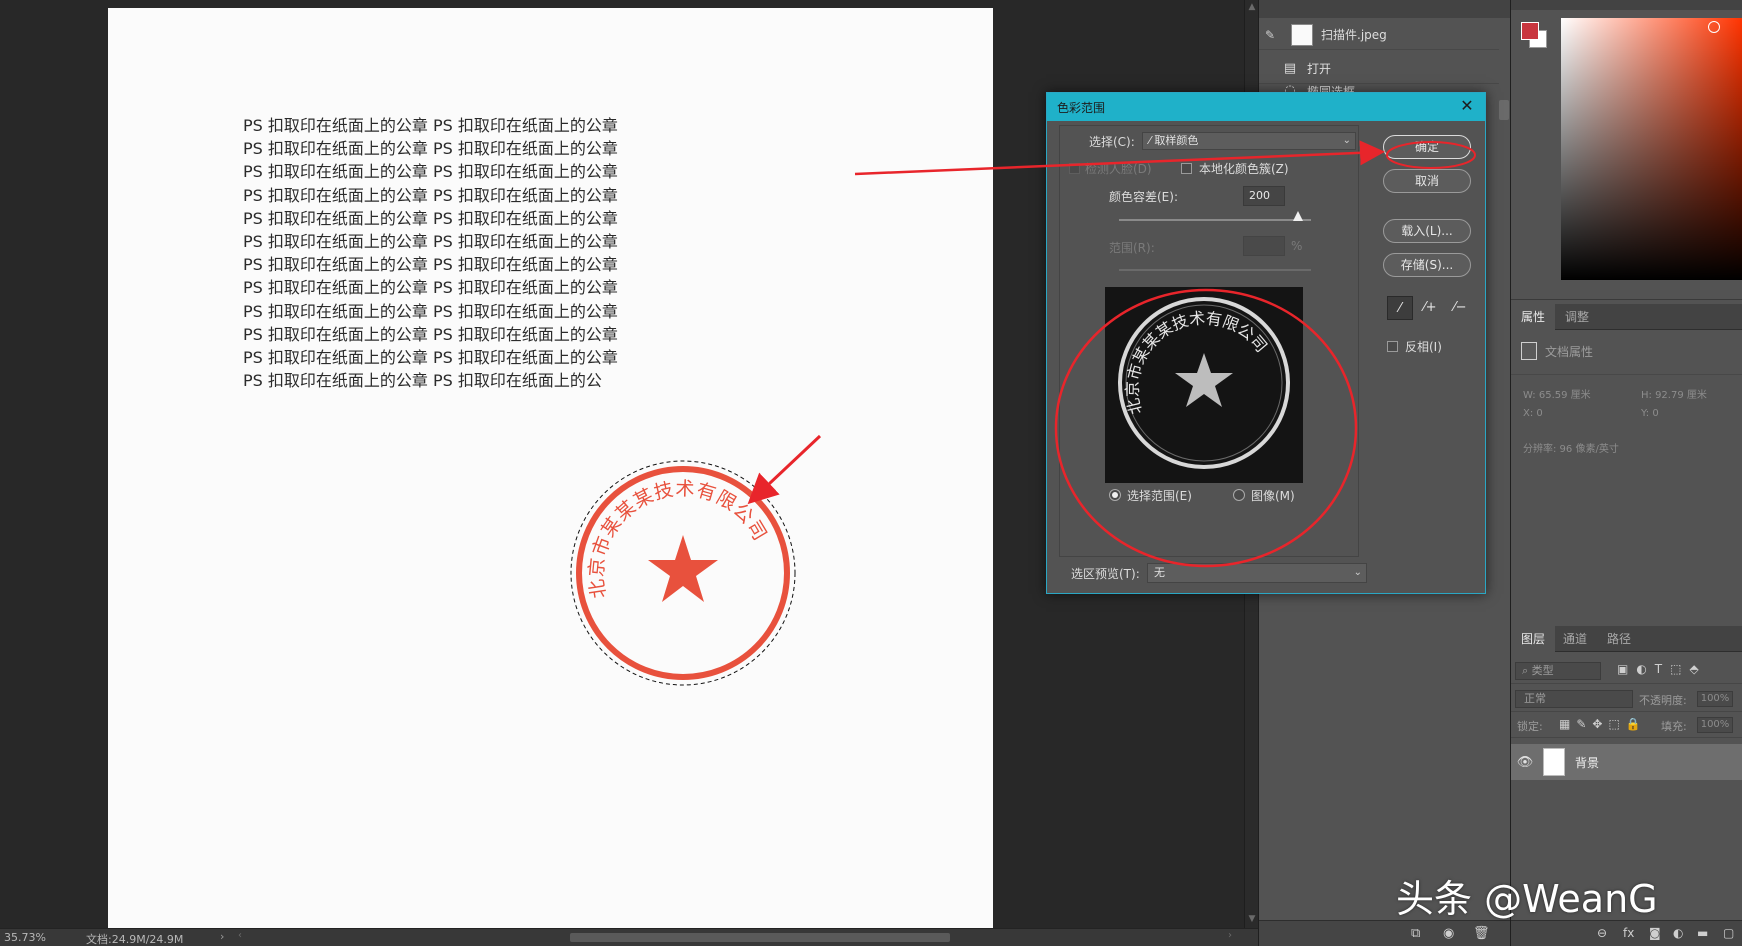 This screenshot has height=946, width=1742. What do you see at coordinates (1574, 699) in the screenshot?
I see `blend-mode-dropdown: 正常` at bounding box center [1574, 699].